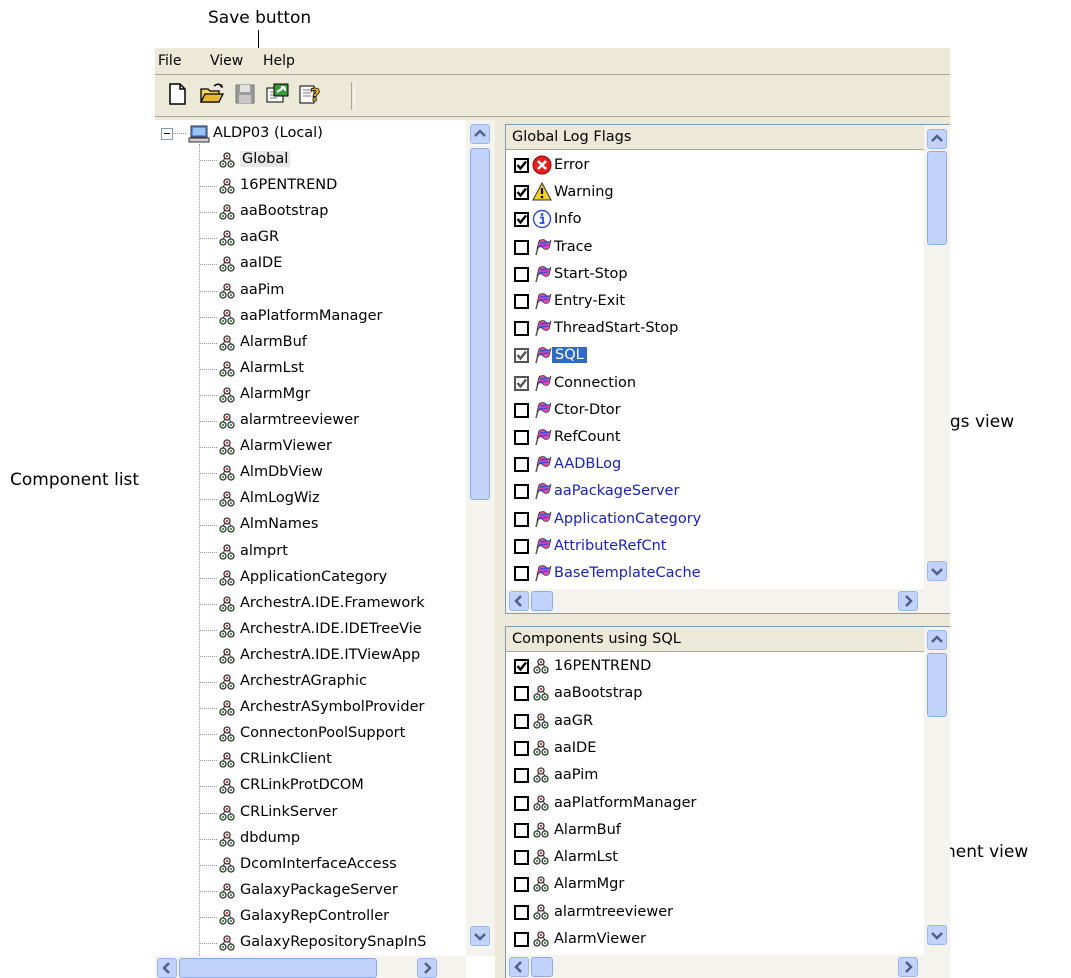  Describe the element at coordinates (715, 438) in the screenshot. I see `log-flag-row: RefCount` at that location.